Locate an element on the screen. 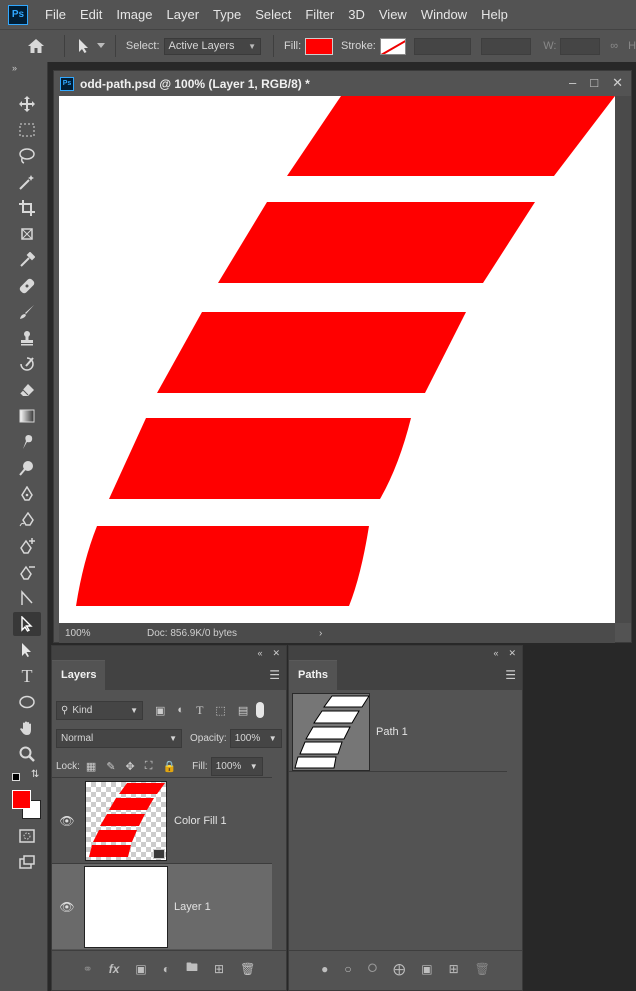  smart-object-filter-icon: ▤ is located at coordinates (243, 710).